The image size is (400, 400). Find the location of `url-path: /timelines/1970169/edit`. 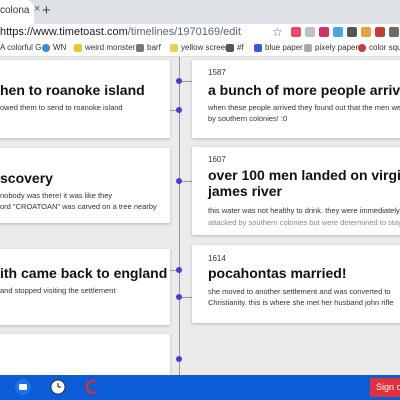

url-path: /timelines/1970169/edit is located at coordinates (184, 32).